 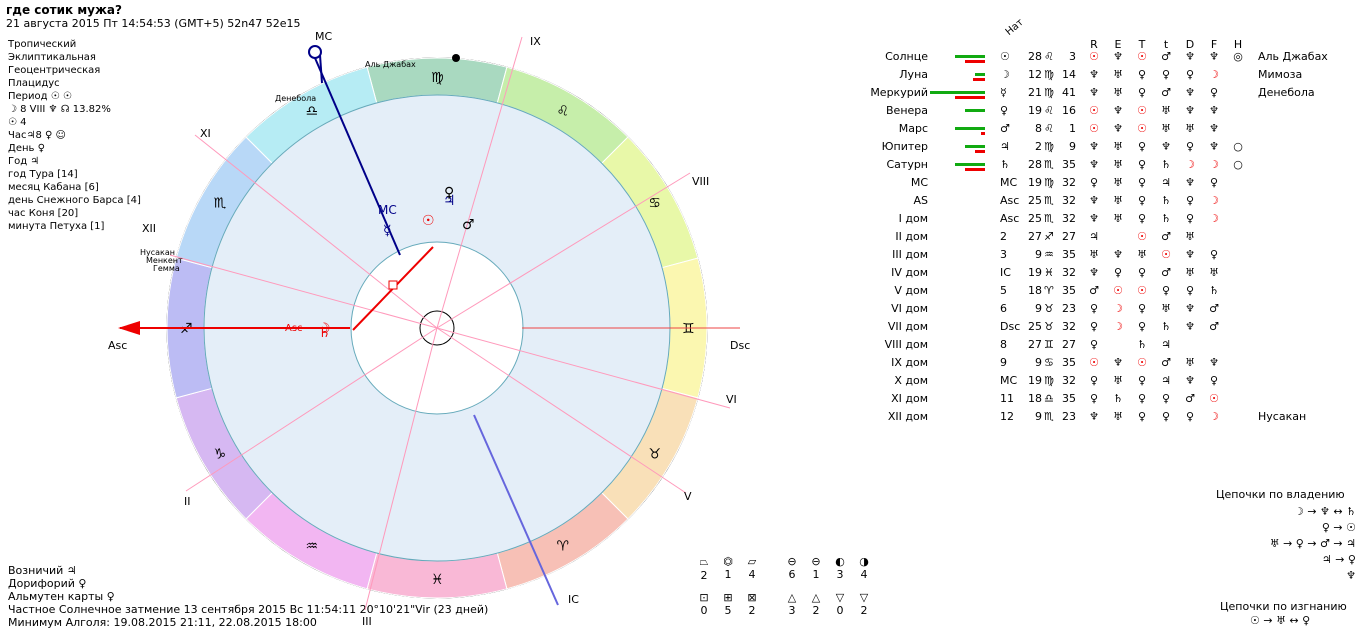 What do you see at coordinates (1115, 167) in the screenshot?
I see `table-row: Сатурн ♄ 28 ♏ 35 ♆ ♅ ♀ ♄ ☽ ☽ ○` at bounding box center [1115, 167].